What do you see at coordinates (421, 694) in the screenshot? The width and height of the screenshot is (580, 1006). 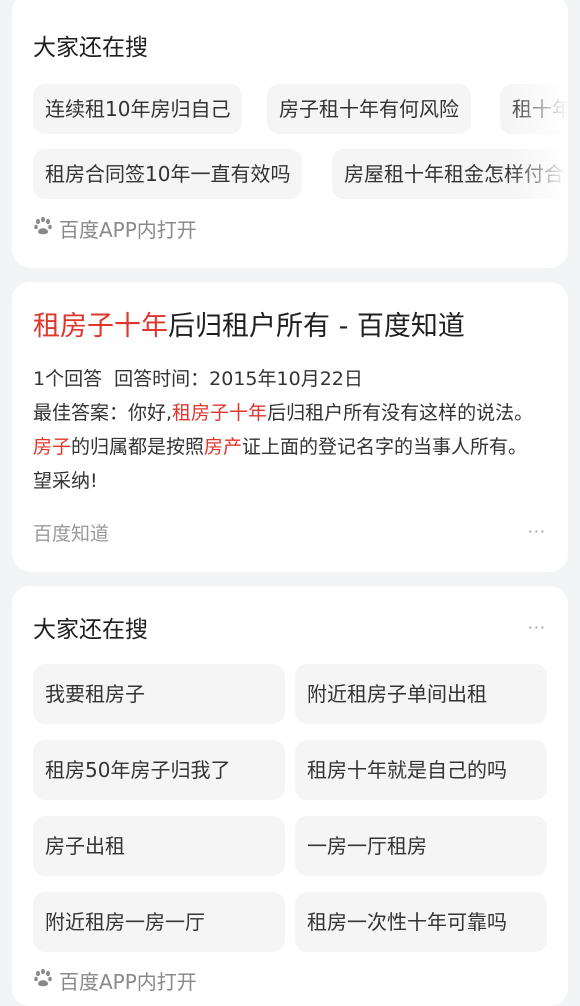 I see `search-suggestion: 附近租房子单间出租` at bounding box center [421, 694].